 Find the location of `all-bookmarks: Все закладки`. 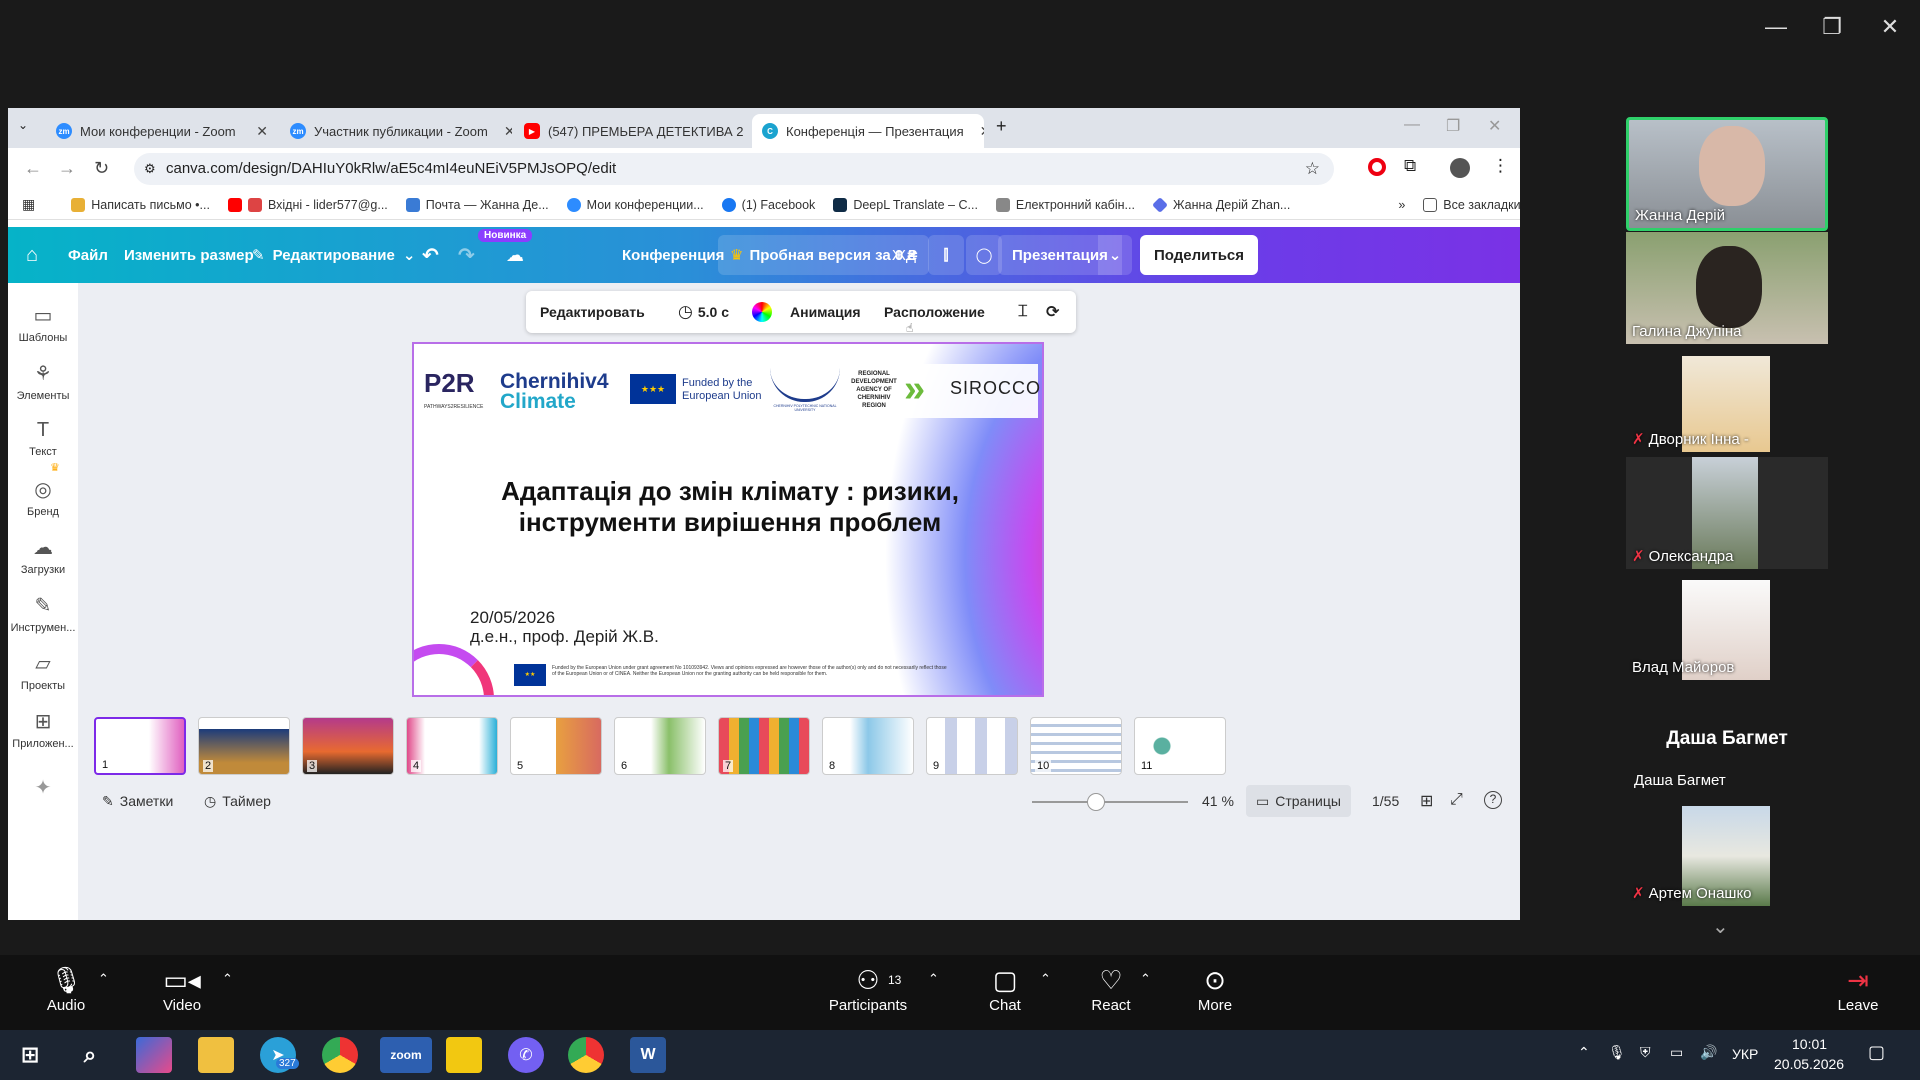

all-bookmarks: Все закладки is located at coordinates (1471, 204).